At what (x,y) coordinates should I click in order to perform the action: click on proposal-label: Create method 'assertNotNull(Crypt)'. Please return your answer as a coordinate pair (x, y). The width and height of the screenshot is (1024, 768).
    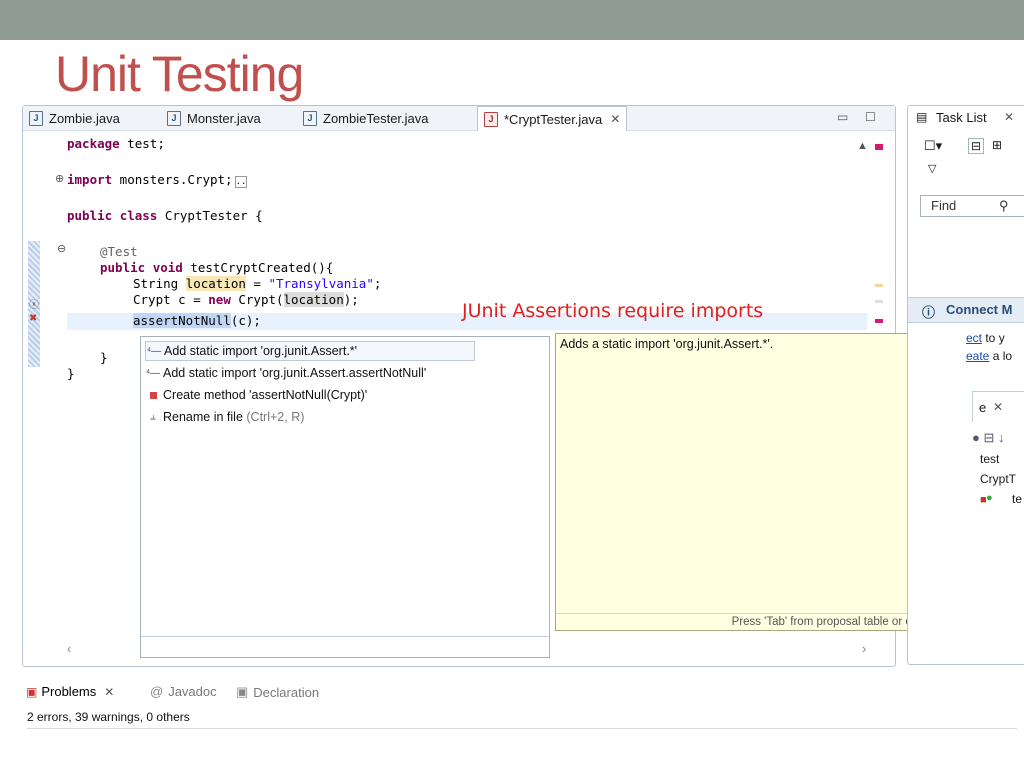
    Looking at the image, I should click on (265, 395).